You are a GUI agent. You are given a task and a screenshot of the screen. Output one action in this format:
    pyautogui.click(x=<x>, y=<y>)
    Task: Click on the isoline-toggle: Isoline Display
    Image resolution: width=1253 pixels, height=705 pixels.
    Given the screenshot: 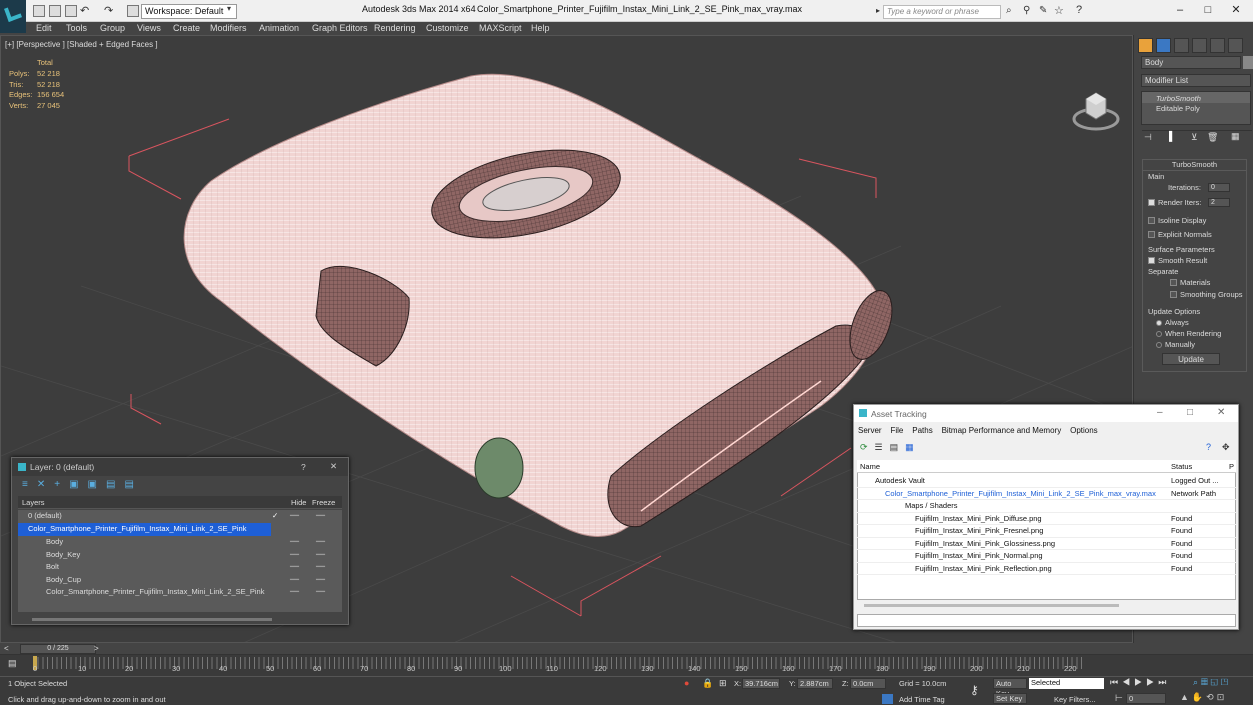 What is the action you would take?
    pyautogui.click(x=1177, y=220)
    